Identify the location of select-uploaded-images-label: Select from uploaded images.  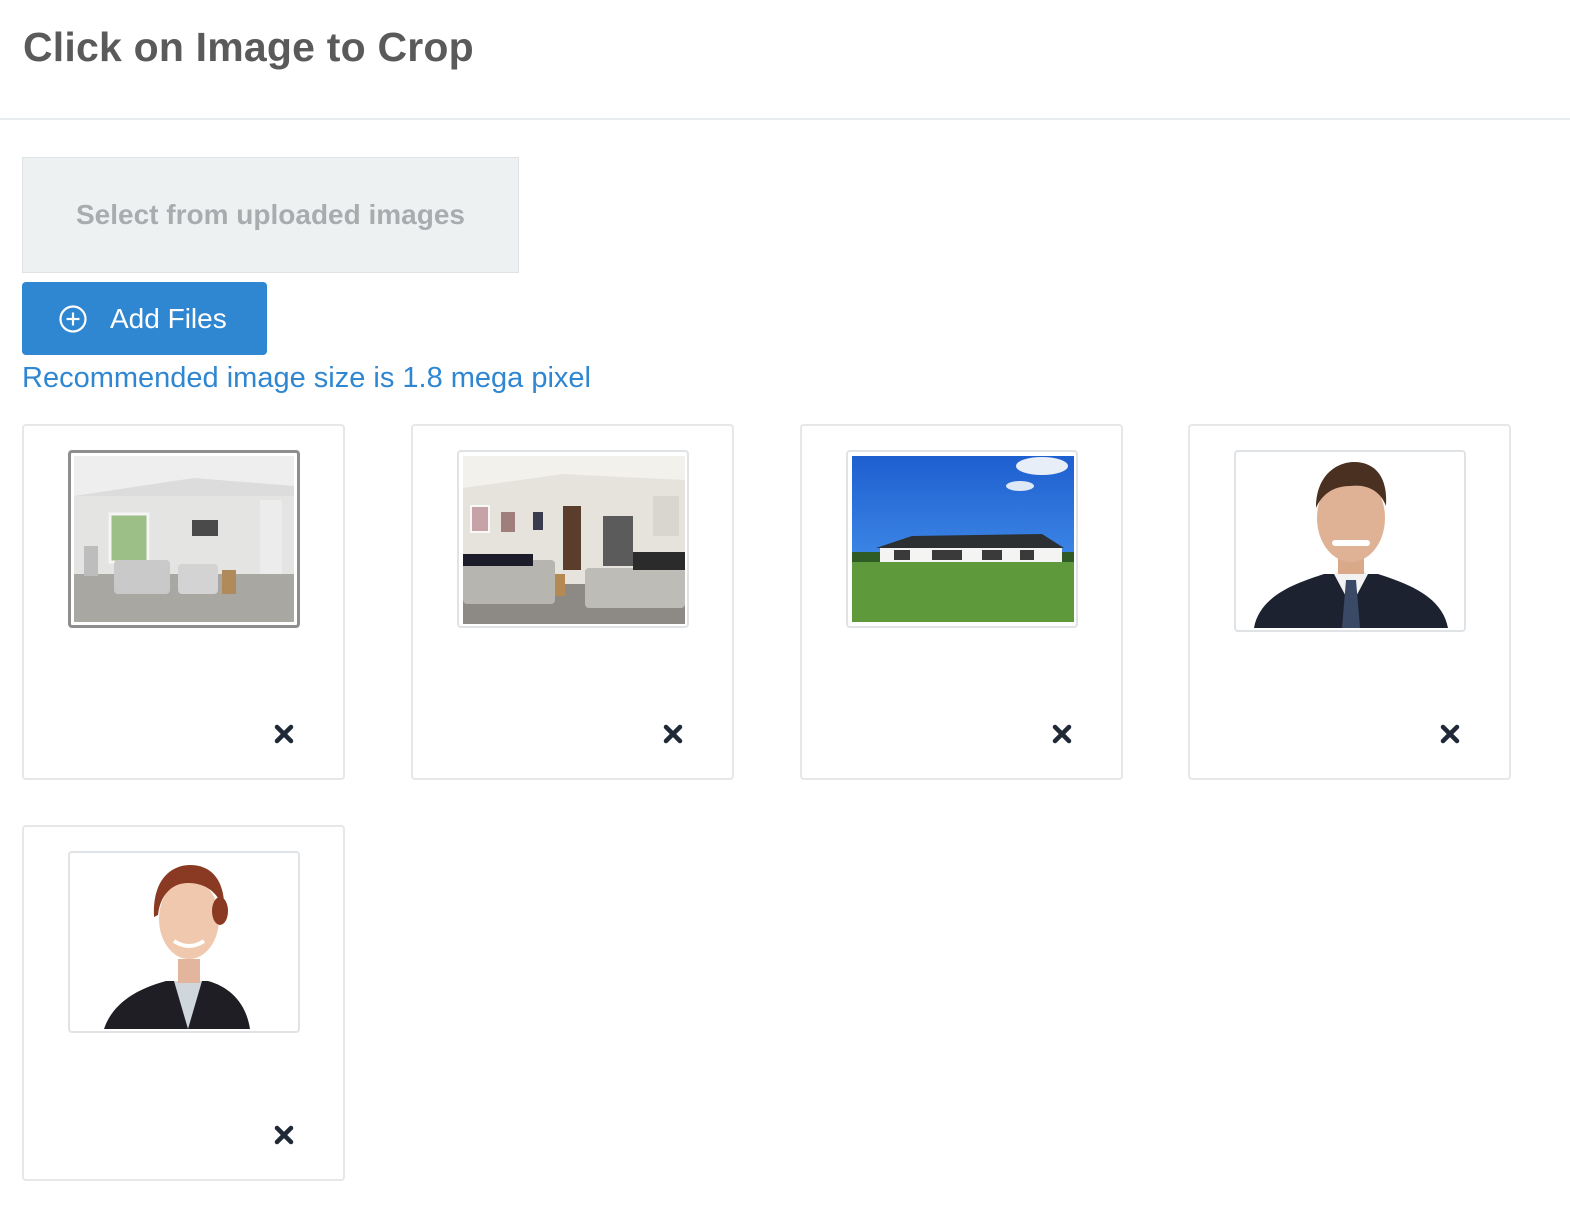
(270, 214).